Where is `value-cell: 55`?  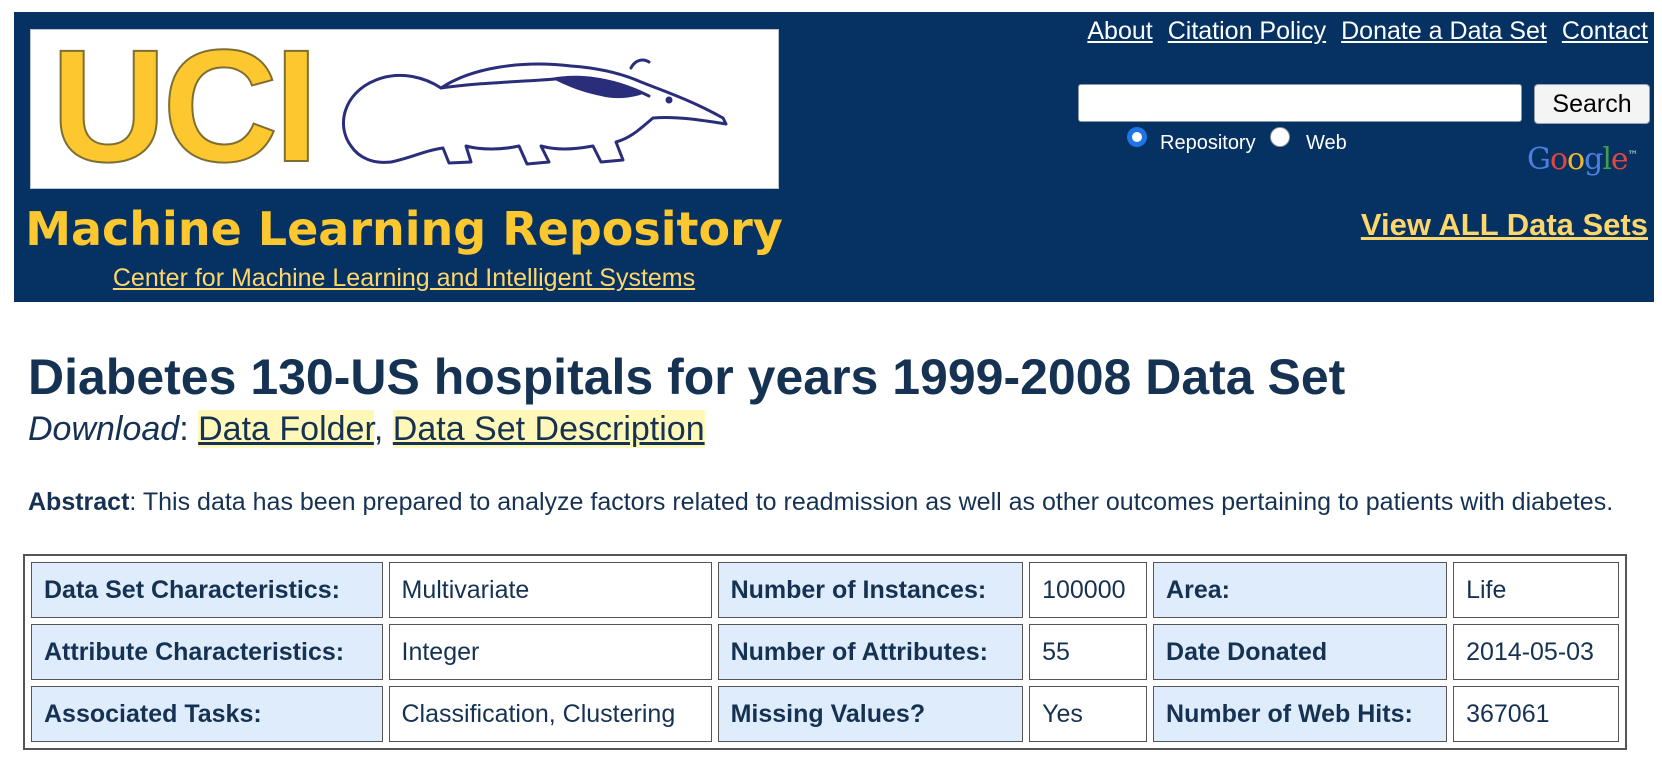
value-cell: 55 is located at coordinates (1088, 652).